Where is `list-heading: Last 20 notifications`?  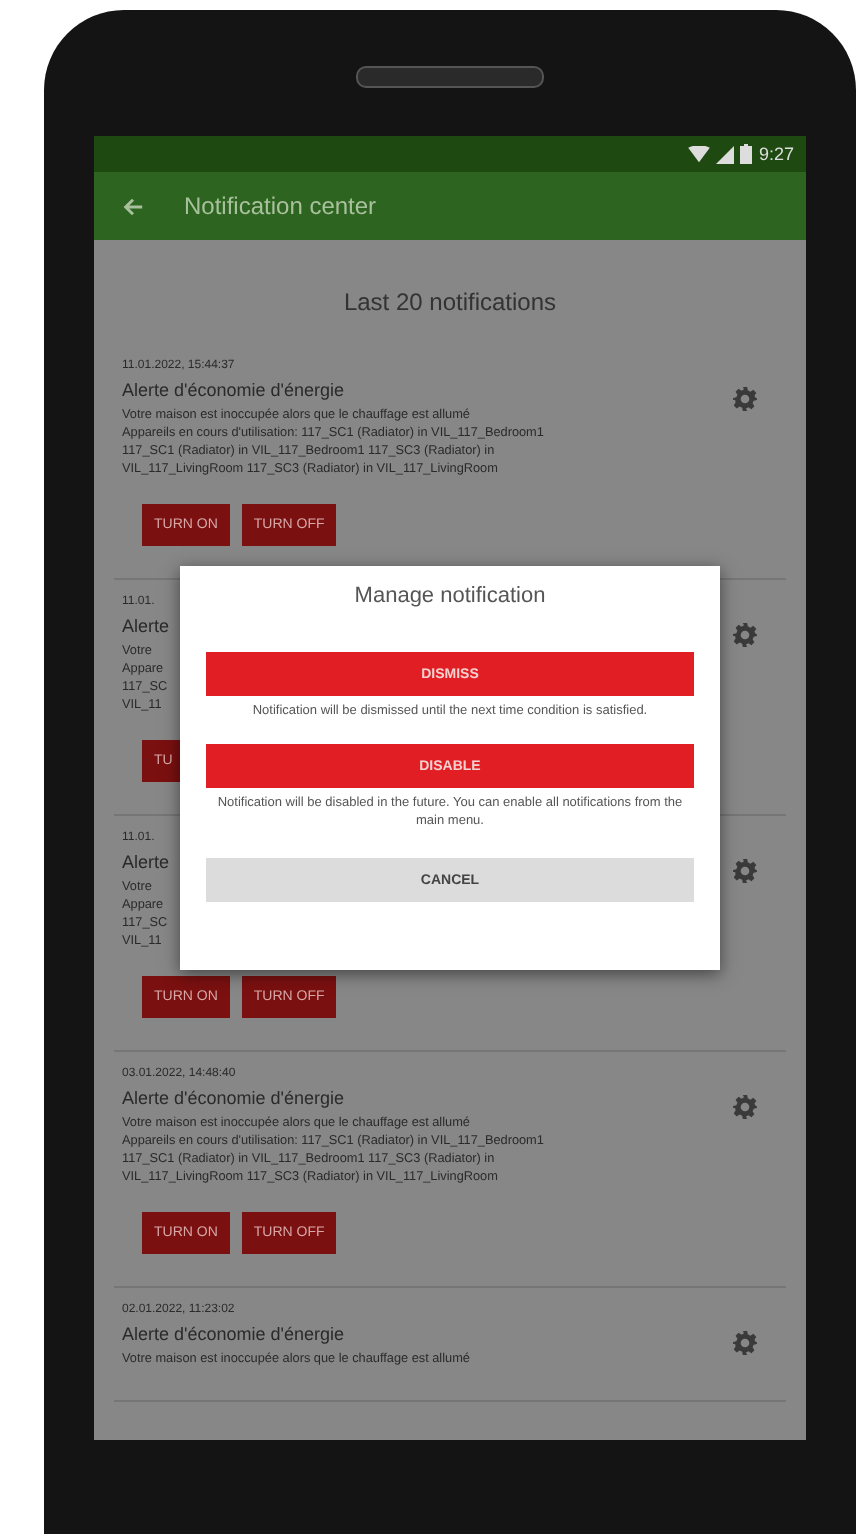 list-heading: Last 20 notifications is located at coordinates (450, 303).